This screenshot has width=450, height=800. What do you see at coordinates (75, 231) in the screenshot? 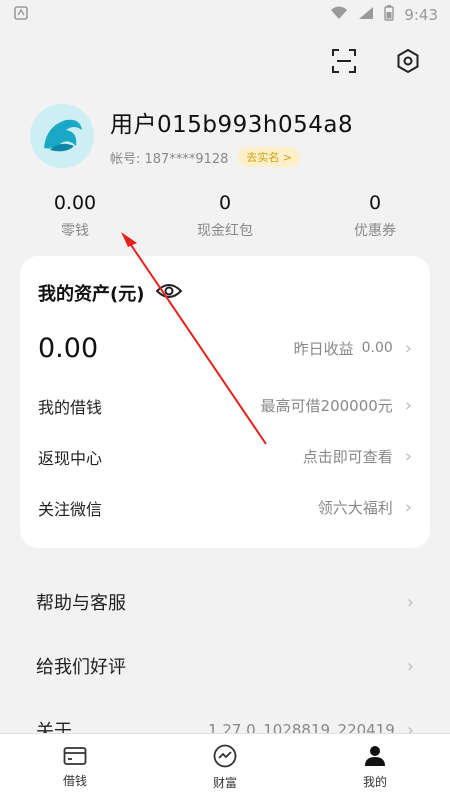
I see `stat-label: 零钱` at bounding box center [75, 231].